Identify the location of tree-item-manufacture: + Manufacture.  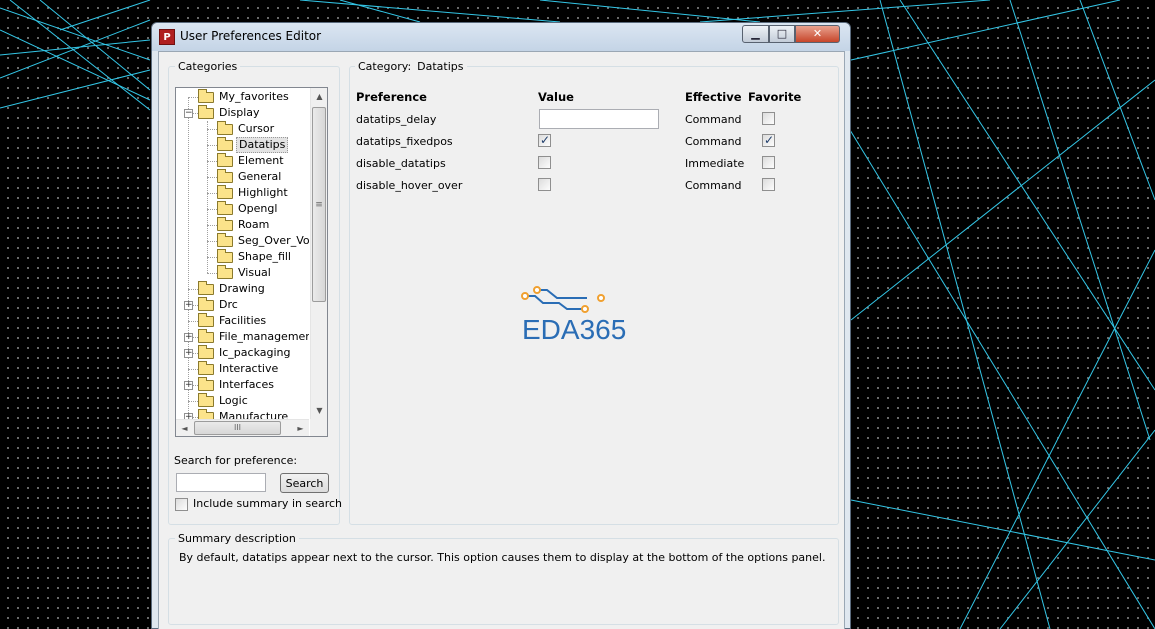
(242, 414).